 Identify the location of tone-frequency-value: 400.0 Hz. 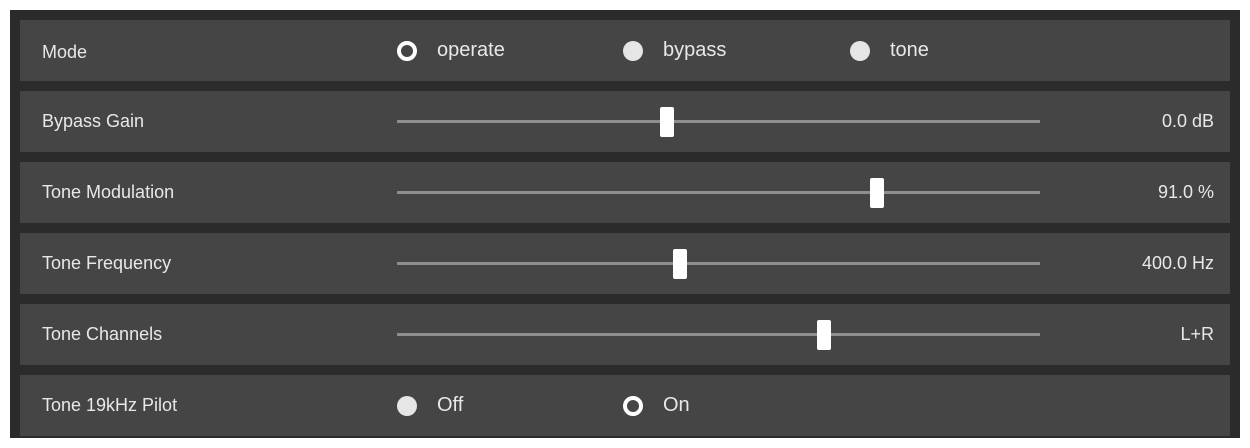
(1177, 263).